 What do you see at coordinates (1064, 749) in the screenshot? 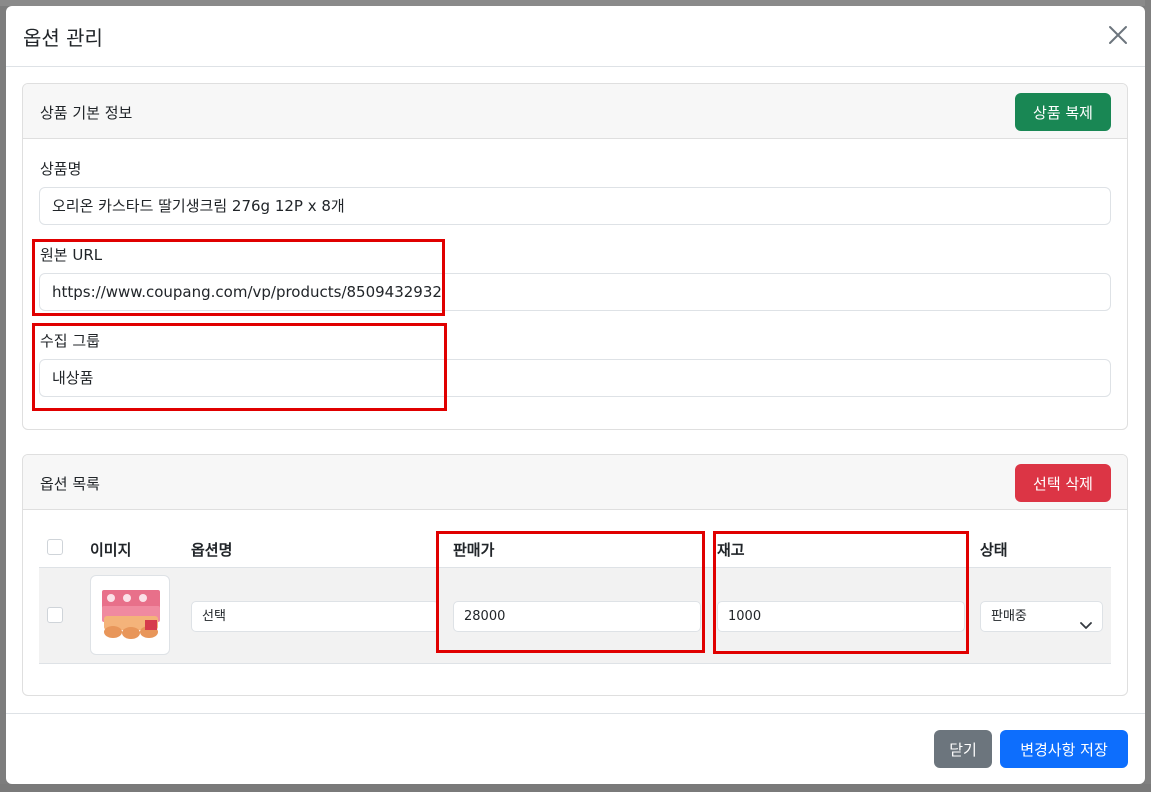
I see `save-changes-button: 변경사항 저장` at bounding box center [1064, 749].